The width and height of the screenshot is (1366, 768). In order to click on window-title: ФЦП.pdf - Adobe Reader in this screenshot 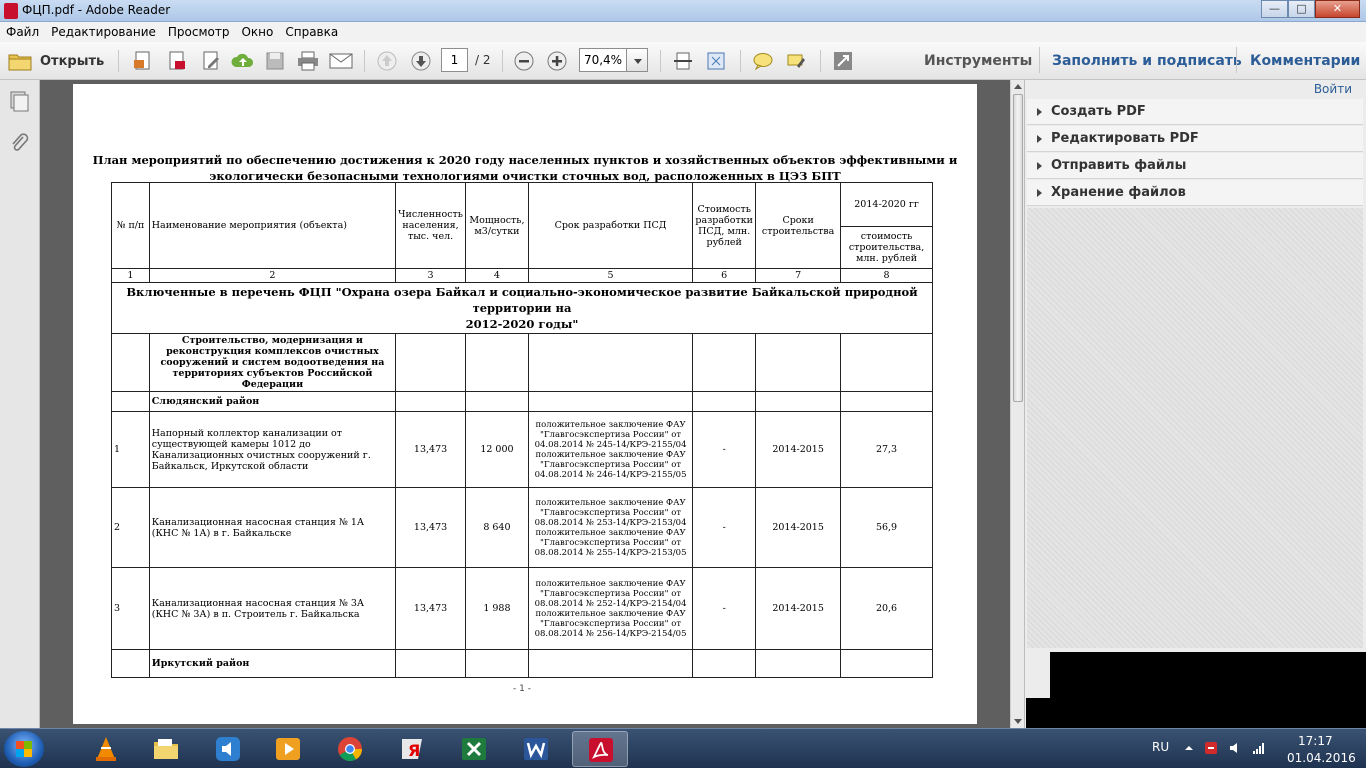, I will do `click(96, 10)`.